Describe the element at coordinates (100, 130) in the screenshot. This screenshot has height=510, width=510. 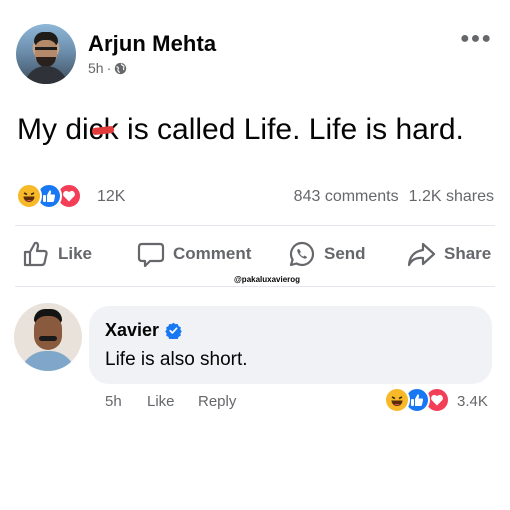
I see `censored-word: ick` at that location.